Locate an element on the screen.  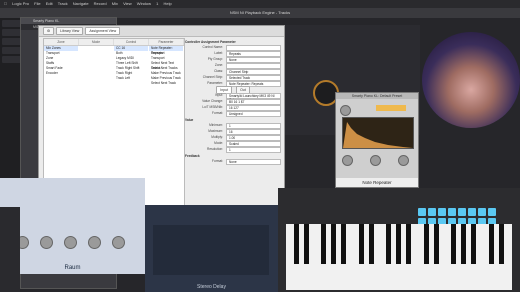
param-row: Format: None is located at coordinates (233, 161).